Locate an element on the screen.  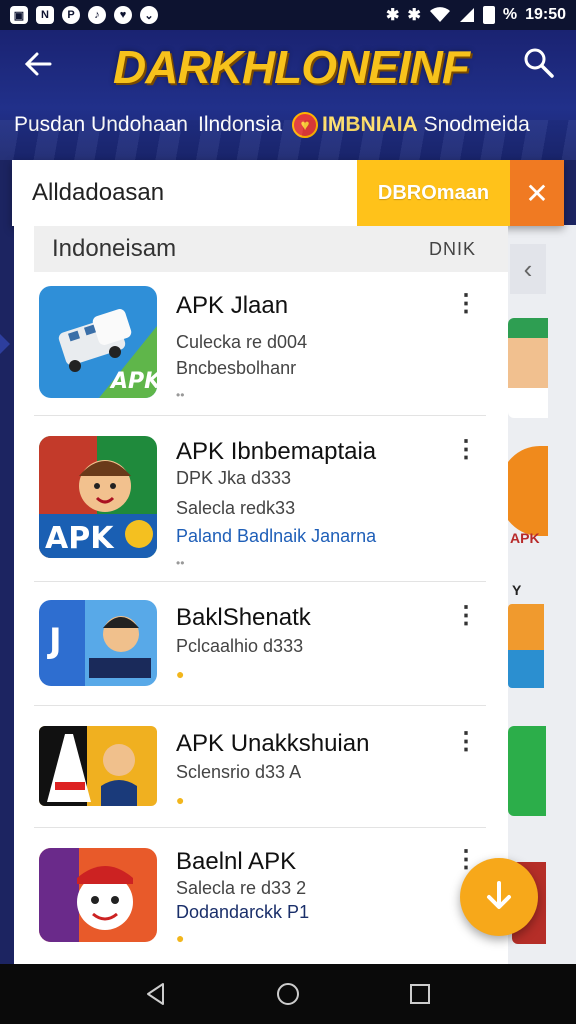
section-title: Indoneisam is located at coordinates (114, 248).